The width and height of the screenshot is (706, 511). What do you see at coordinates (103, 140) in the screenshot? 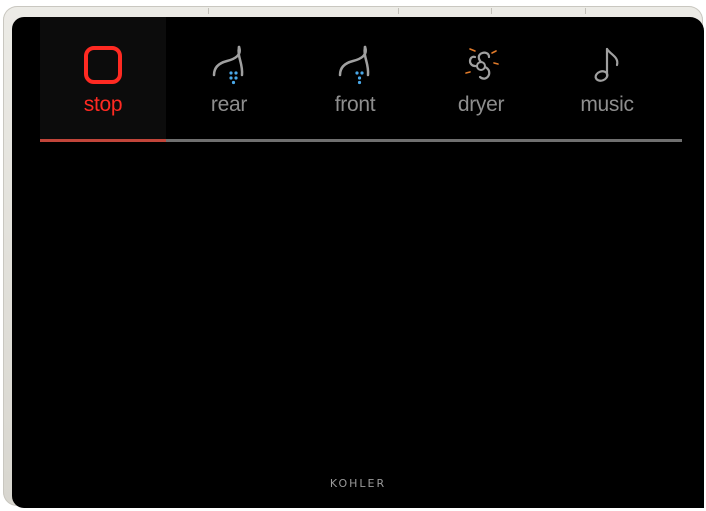
I see `active-tab-indicator` at bounding box center [103, 140].